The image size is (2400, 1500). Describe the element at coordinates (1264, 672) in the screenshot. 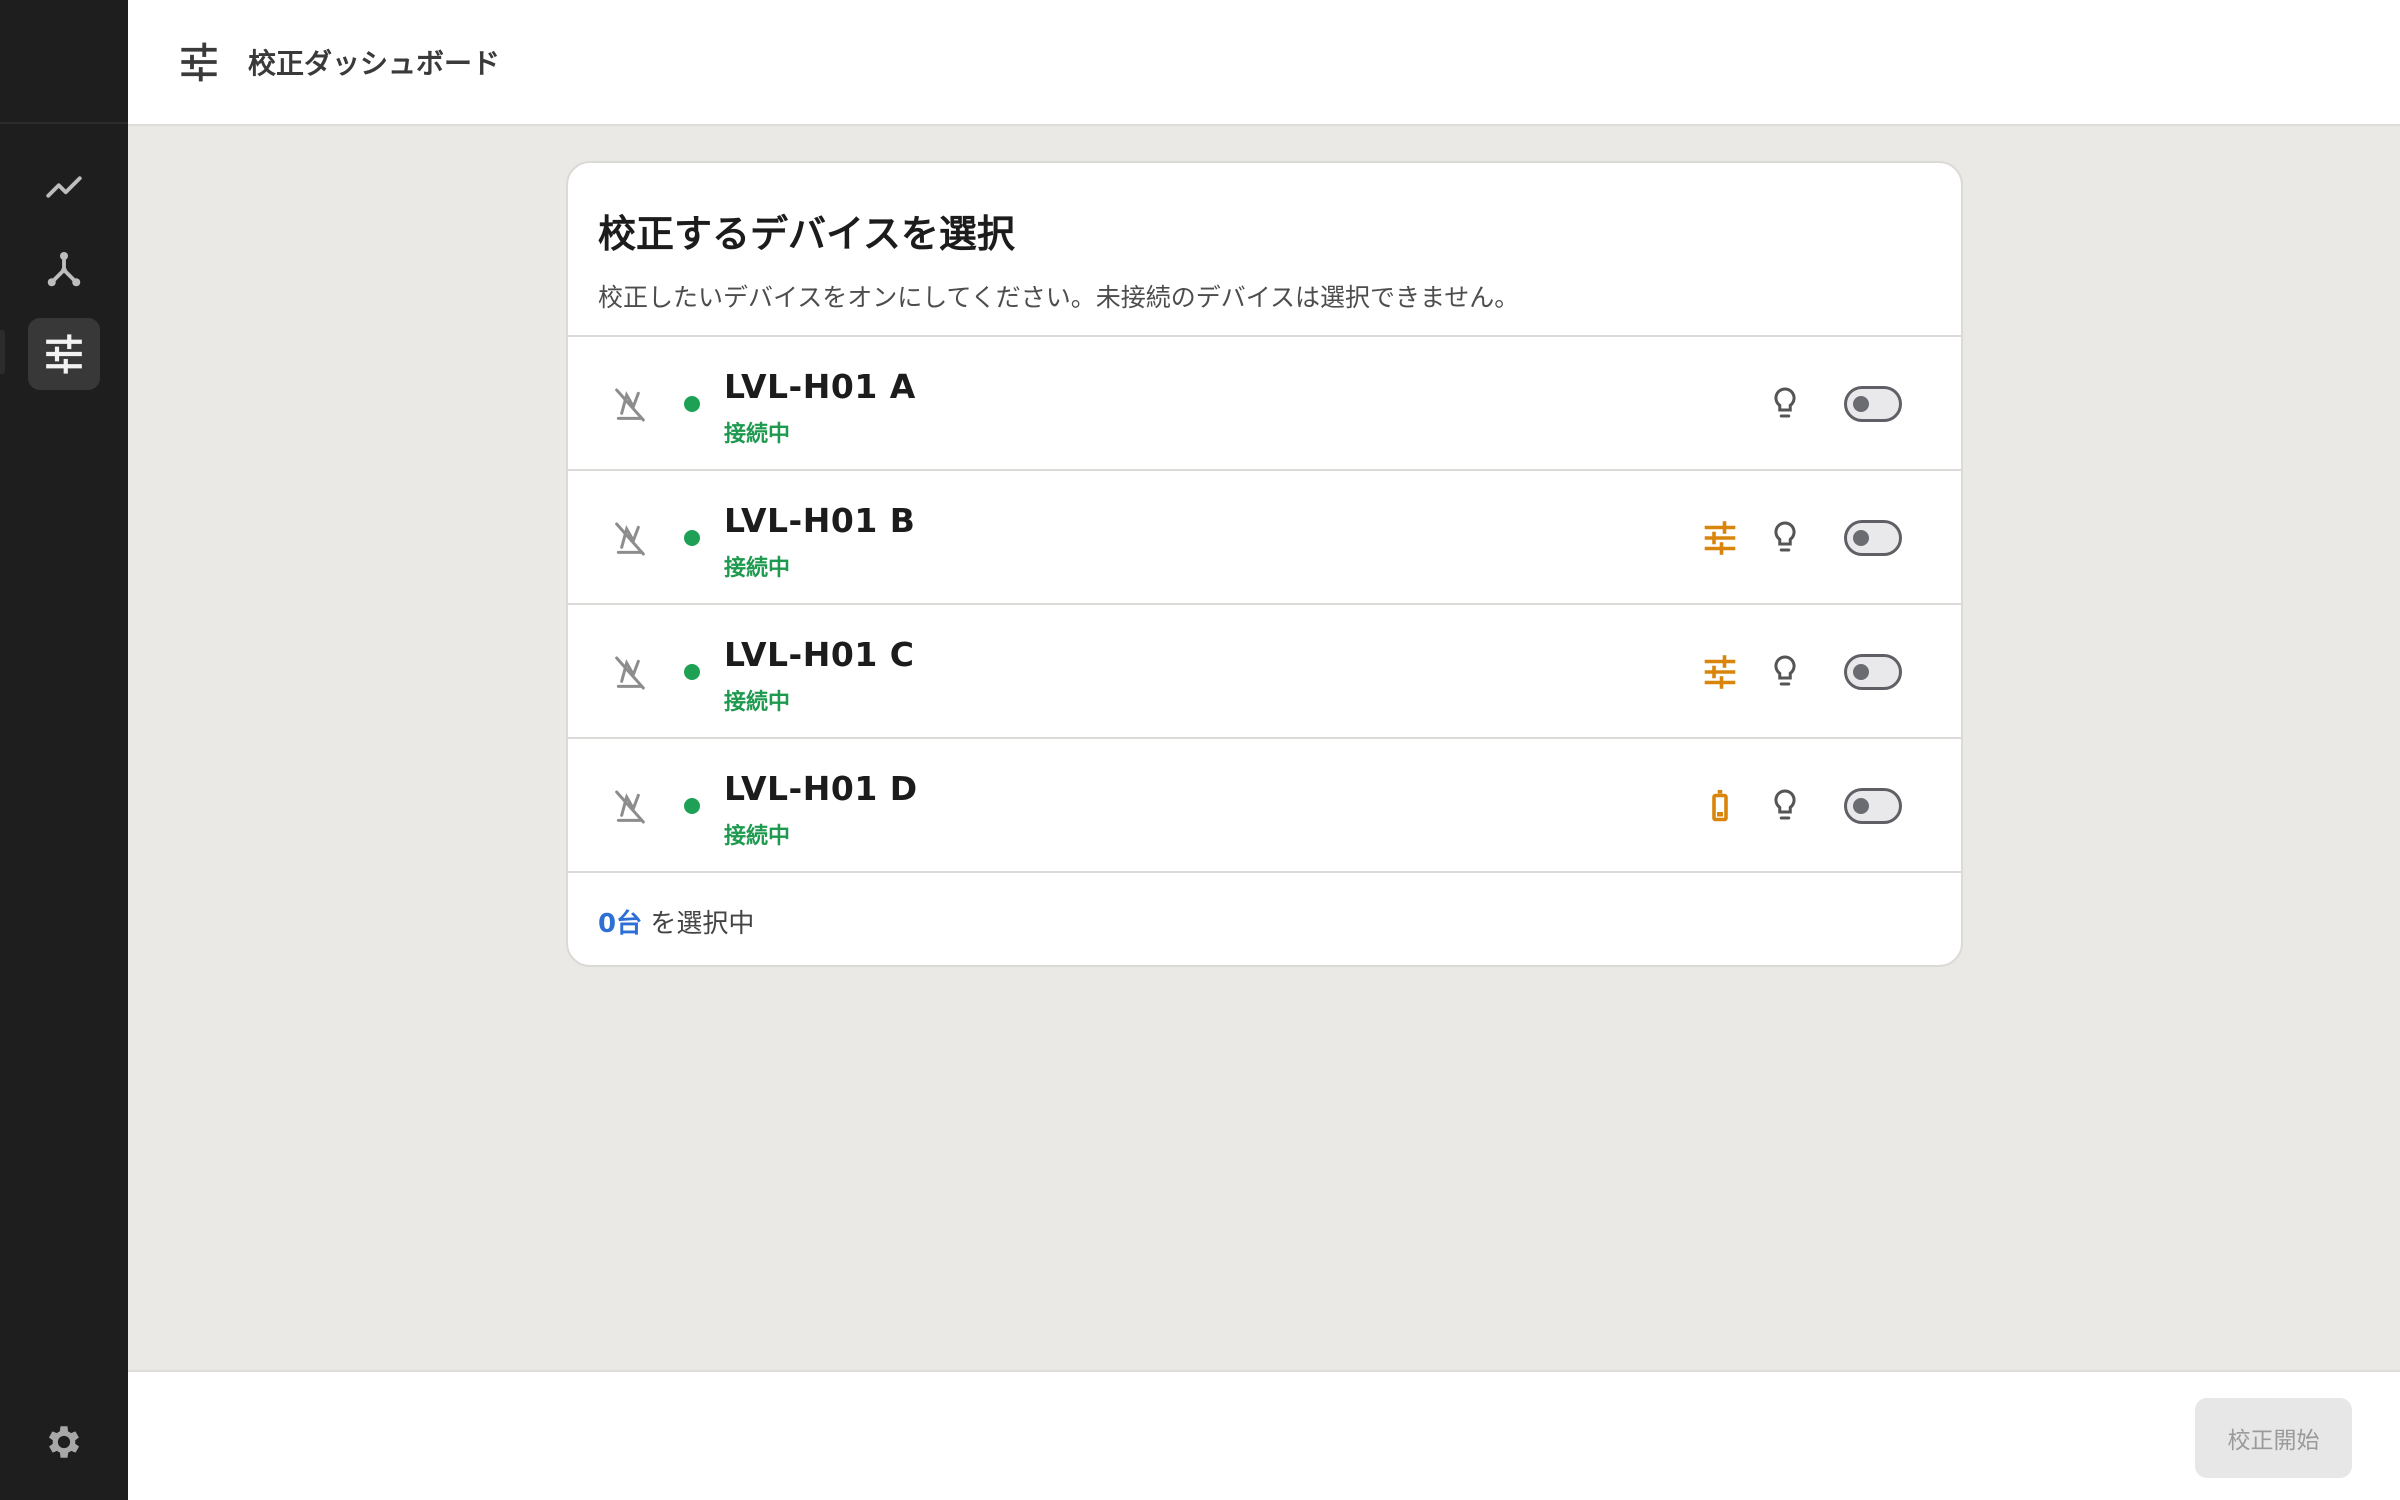

I see `device-row: LVL-H01 C 接続中` at that location.